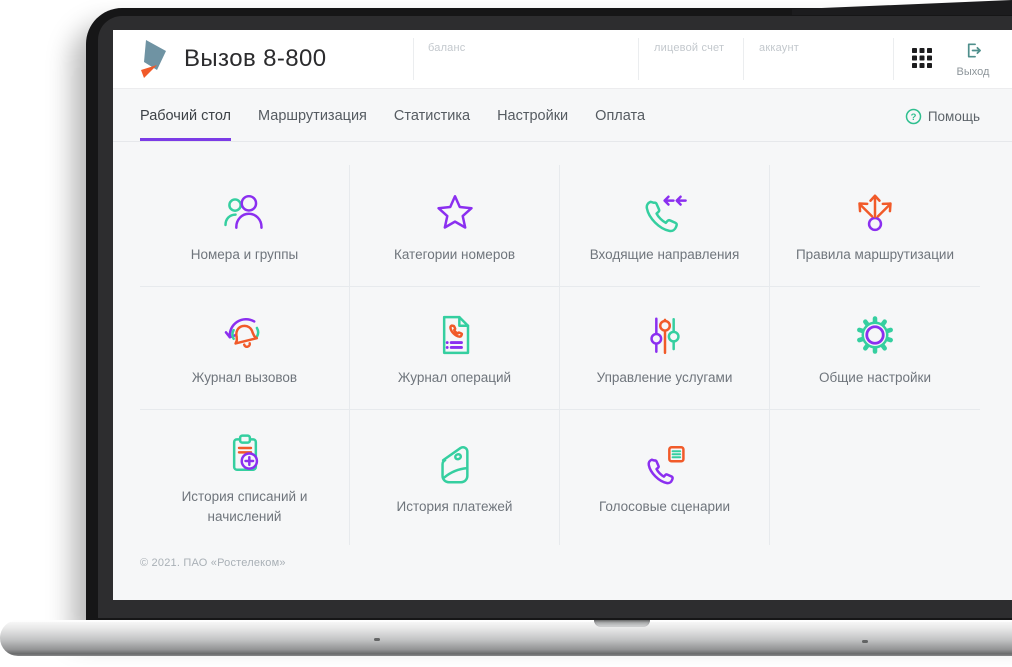 This screenshot has width=1012, height=667. I want to click on payments-history-icon, so click(454, 465).